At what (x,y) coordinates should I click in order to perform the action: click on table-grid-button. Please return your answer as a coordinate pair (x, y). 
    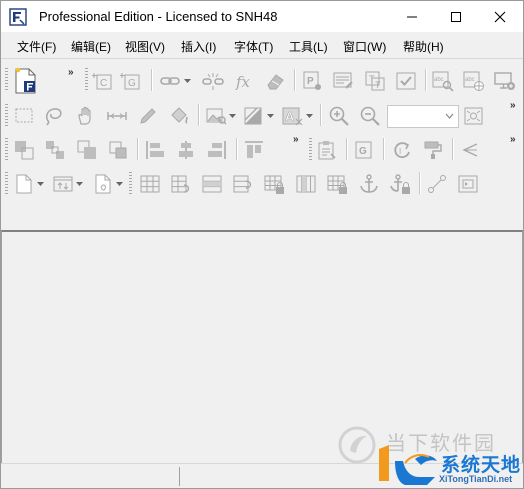
    Looking at the image, I should click on (150, 184).